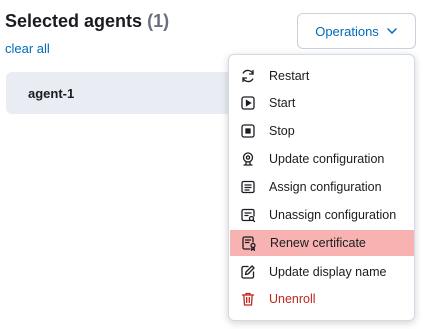  I want to click on unassign-config-icon, so click(248, 215).